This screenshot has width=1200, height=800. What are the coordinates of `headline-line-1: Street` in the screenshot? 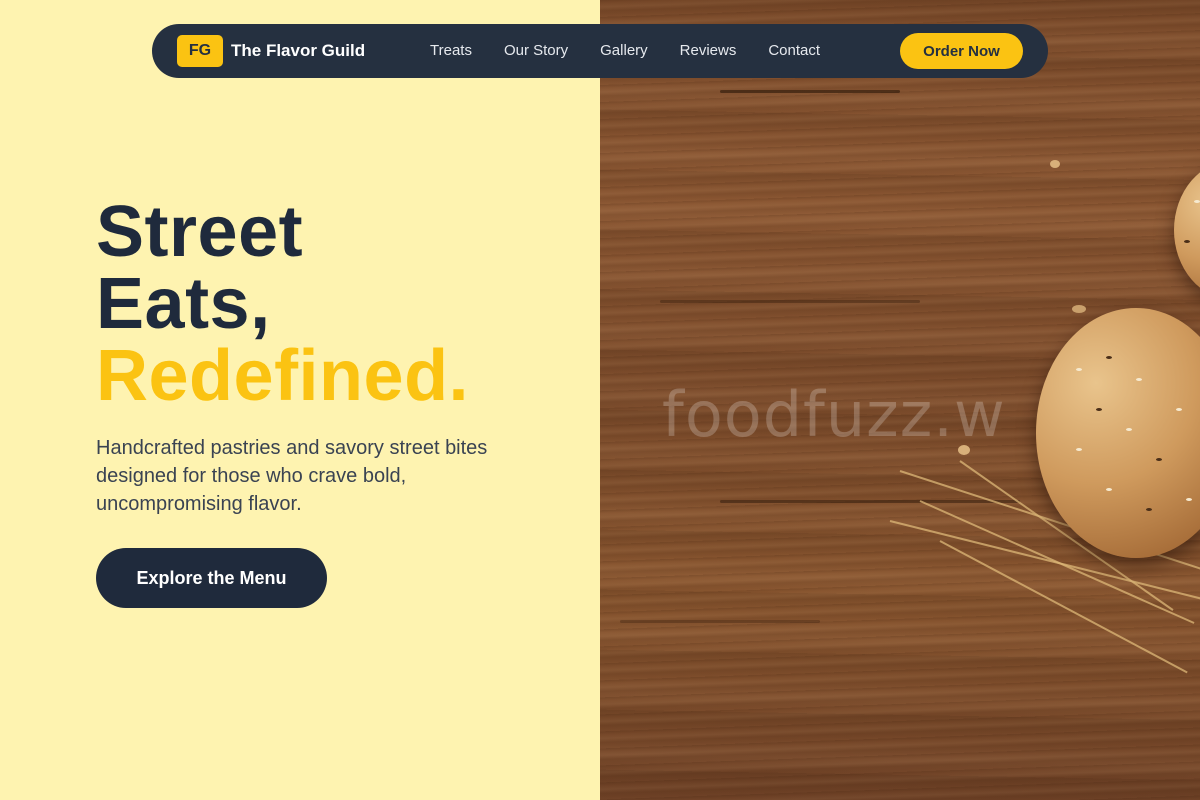 It's located at (200, 232).